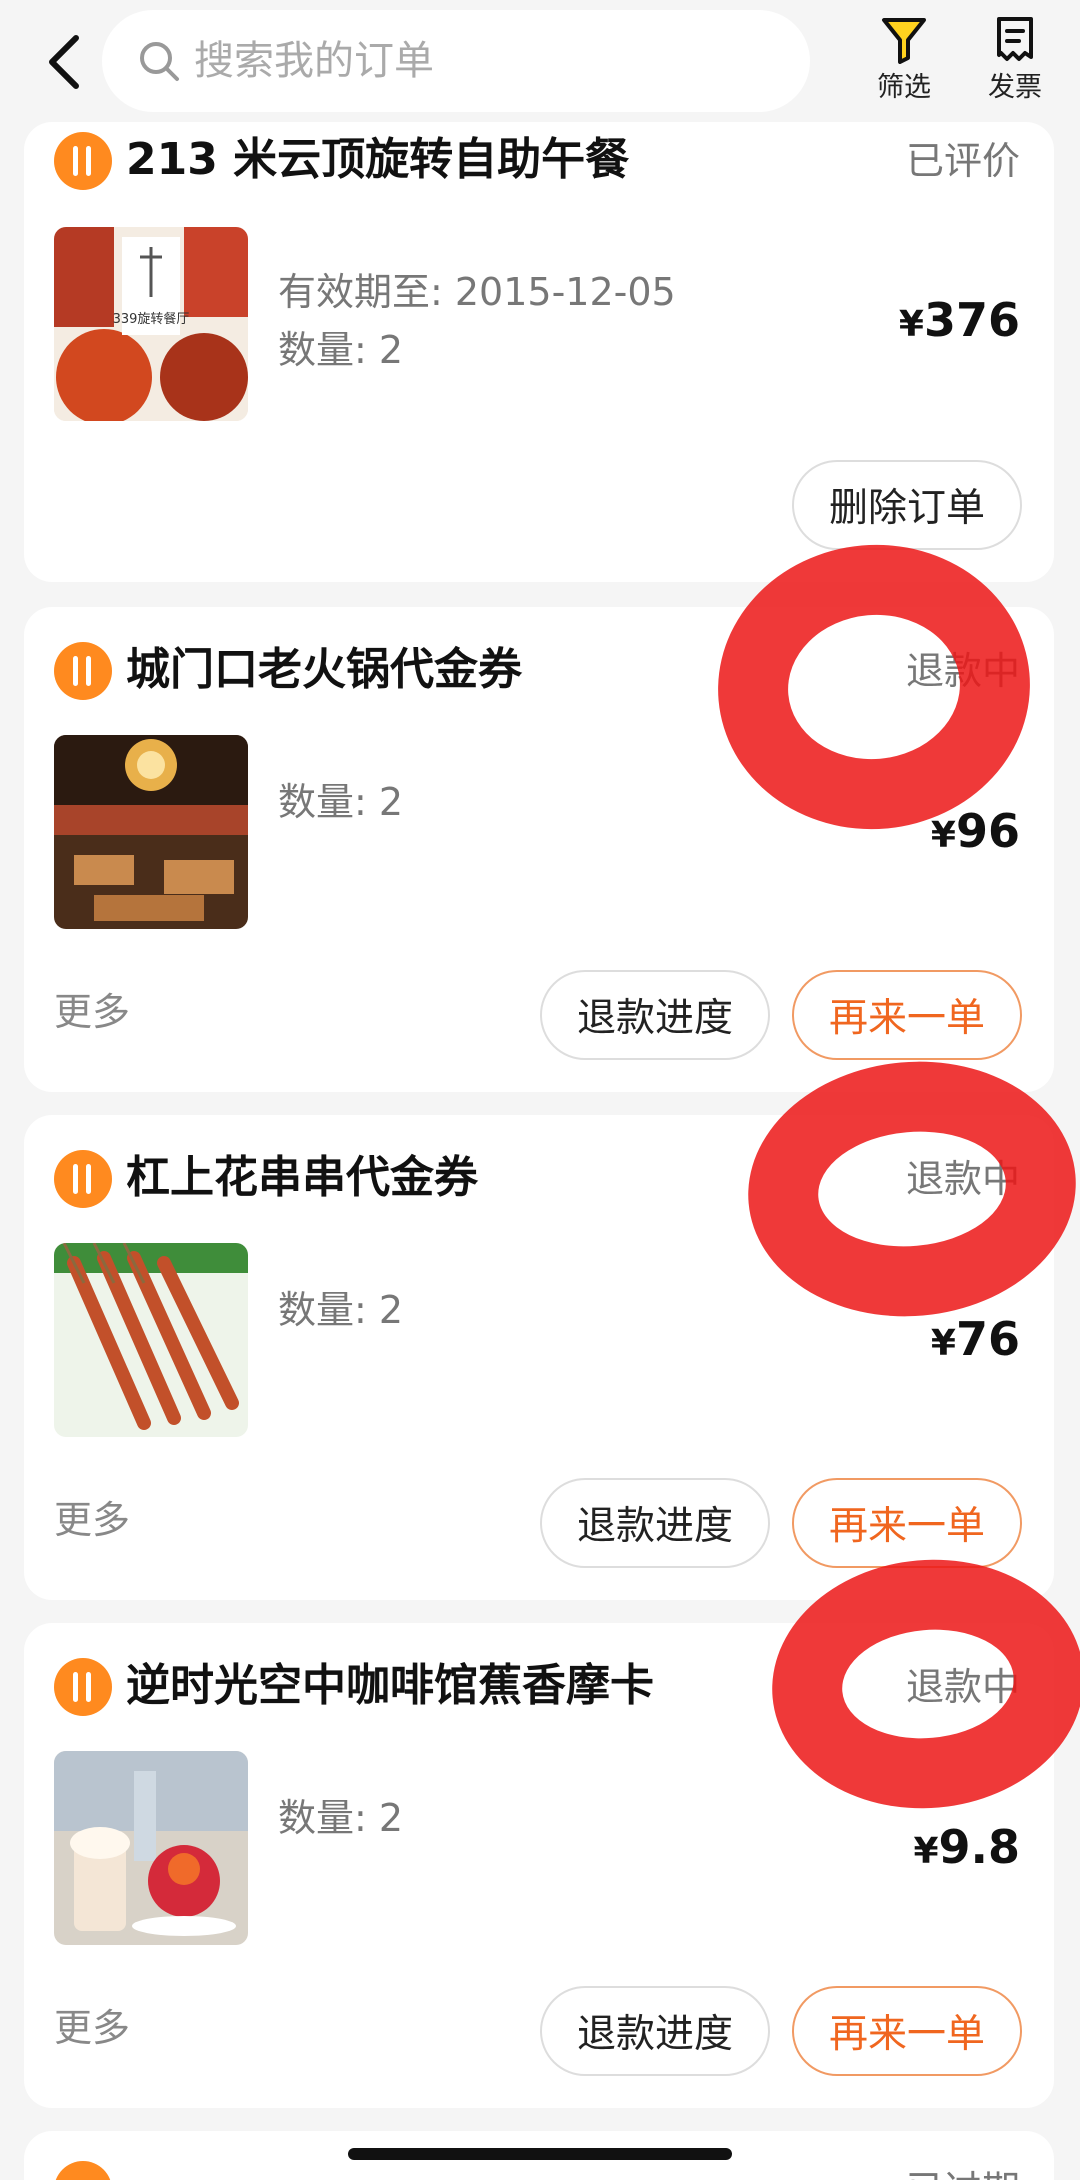  I want to click on invoice-button: 发票, so click(1015, 59).